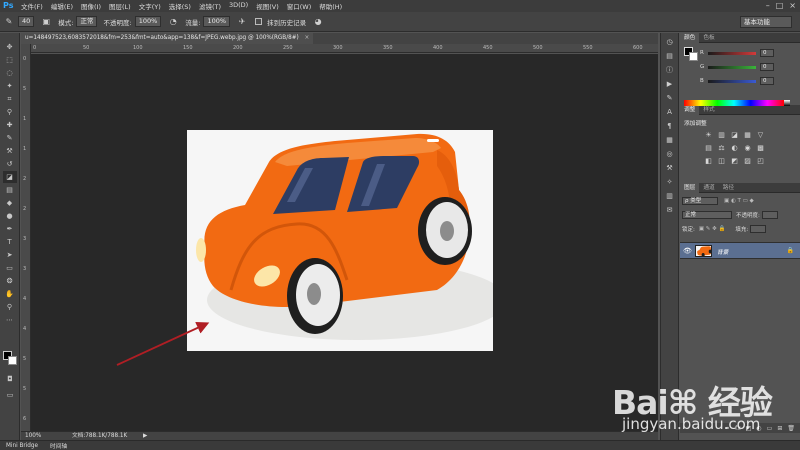 Image resolution: width=800 pixels, height=450 pixels. What do you see at coordinates (700, 201) in the screenshot?
I see `layer-kind-filter: ρ 类型` at bounding box center [700, 201].